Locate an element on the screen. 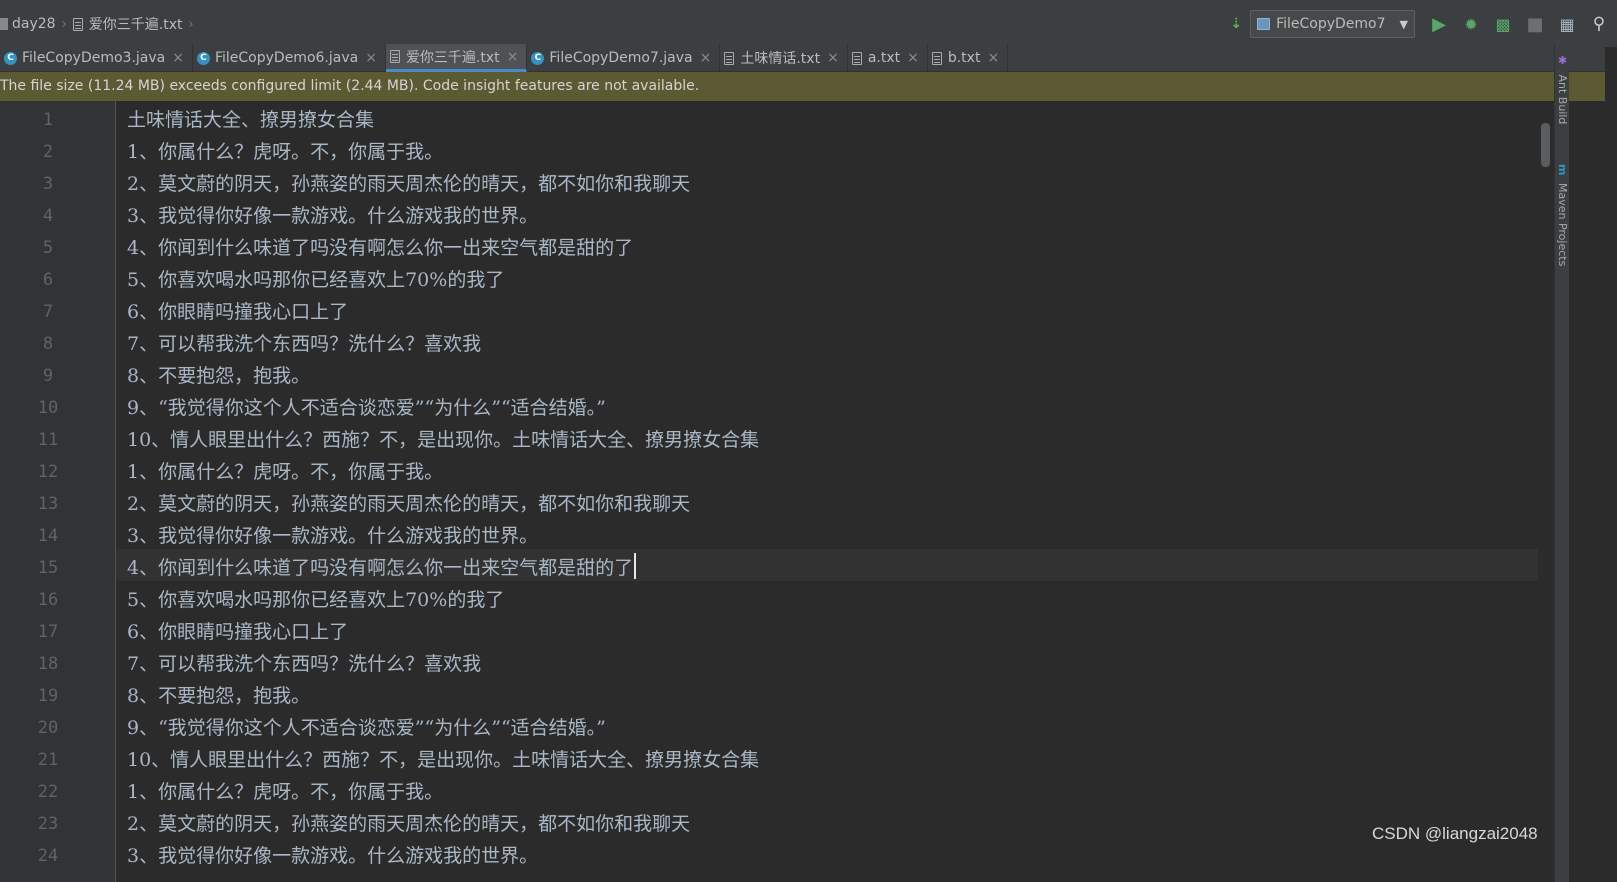 The width and height of the screenshot is (1617, 882). tab-a-txt: a.txt × is located at coordinates (888, 58).